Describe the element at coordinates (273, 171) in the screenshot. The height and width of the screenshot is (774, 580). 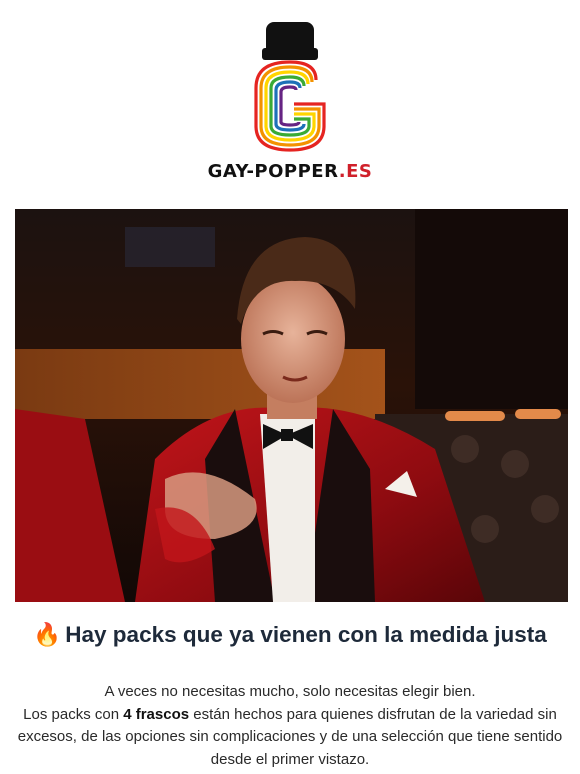
I see `brand-main-text: GAY-POPPER` at that location.